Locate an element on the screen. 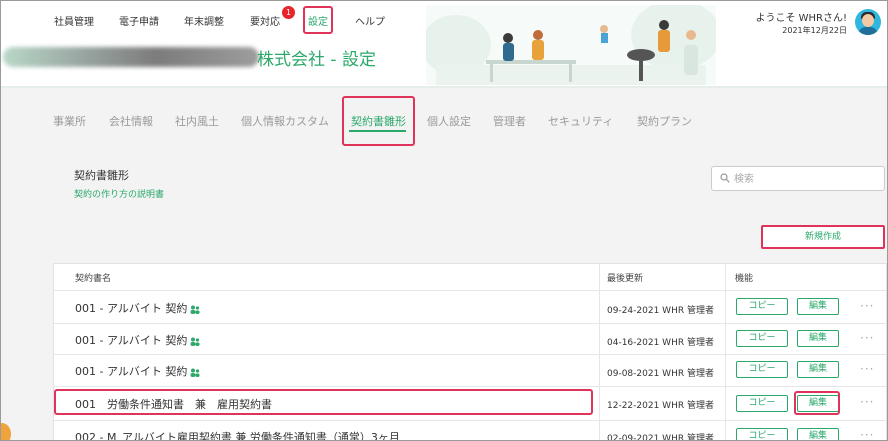 This screenshot has height=441, width=888. tab-company-culture: 社内風土 is located at coordinates (197, 121).